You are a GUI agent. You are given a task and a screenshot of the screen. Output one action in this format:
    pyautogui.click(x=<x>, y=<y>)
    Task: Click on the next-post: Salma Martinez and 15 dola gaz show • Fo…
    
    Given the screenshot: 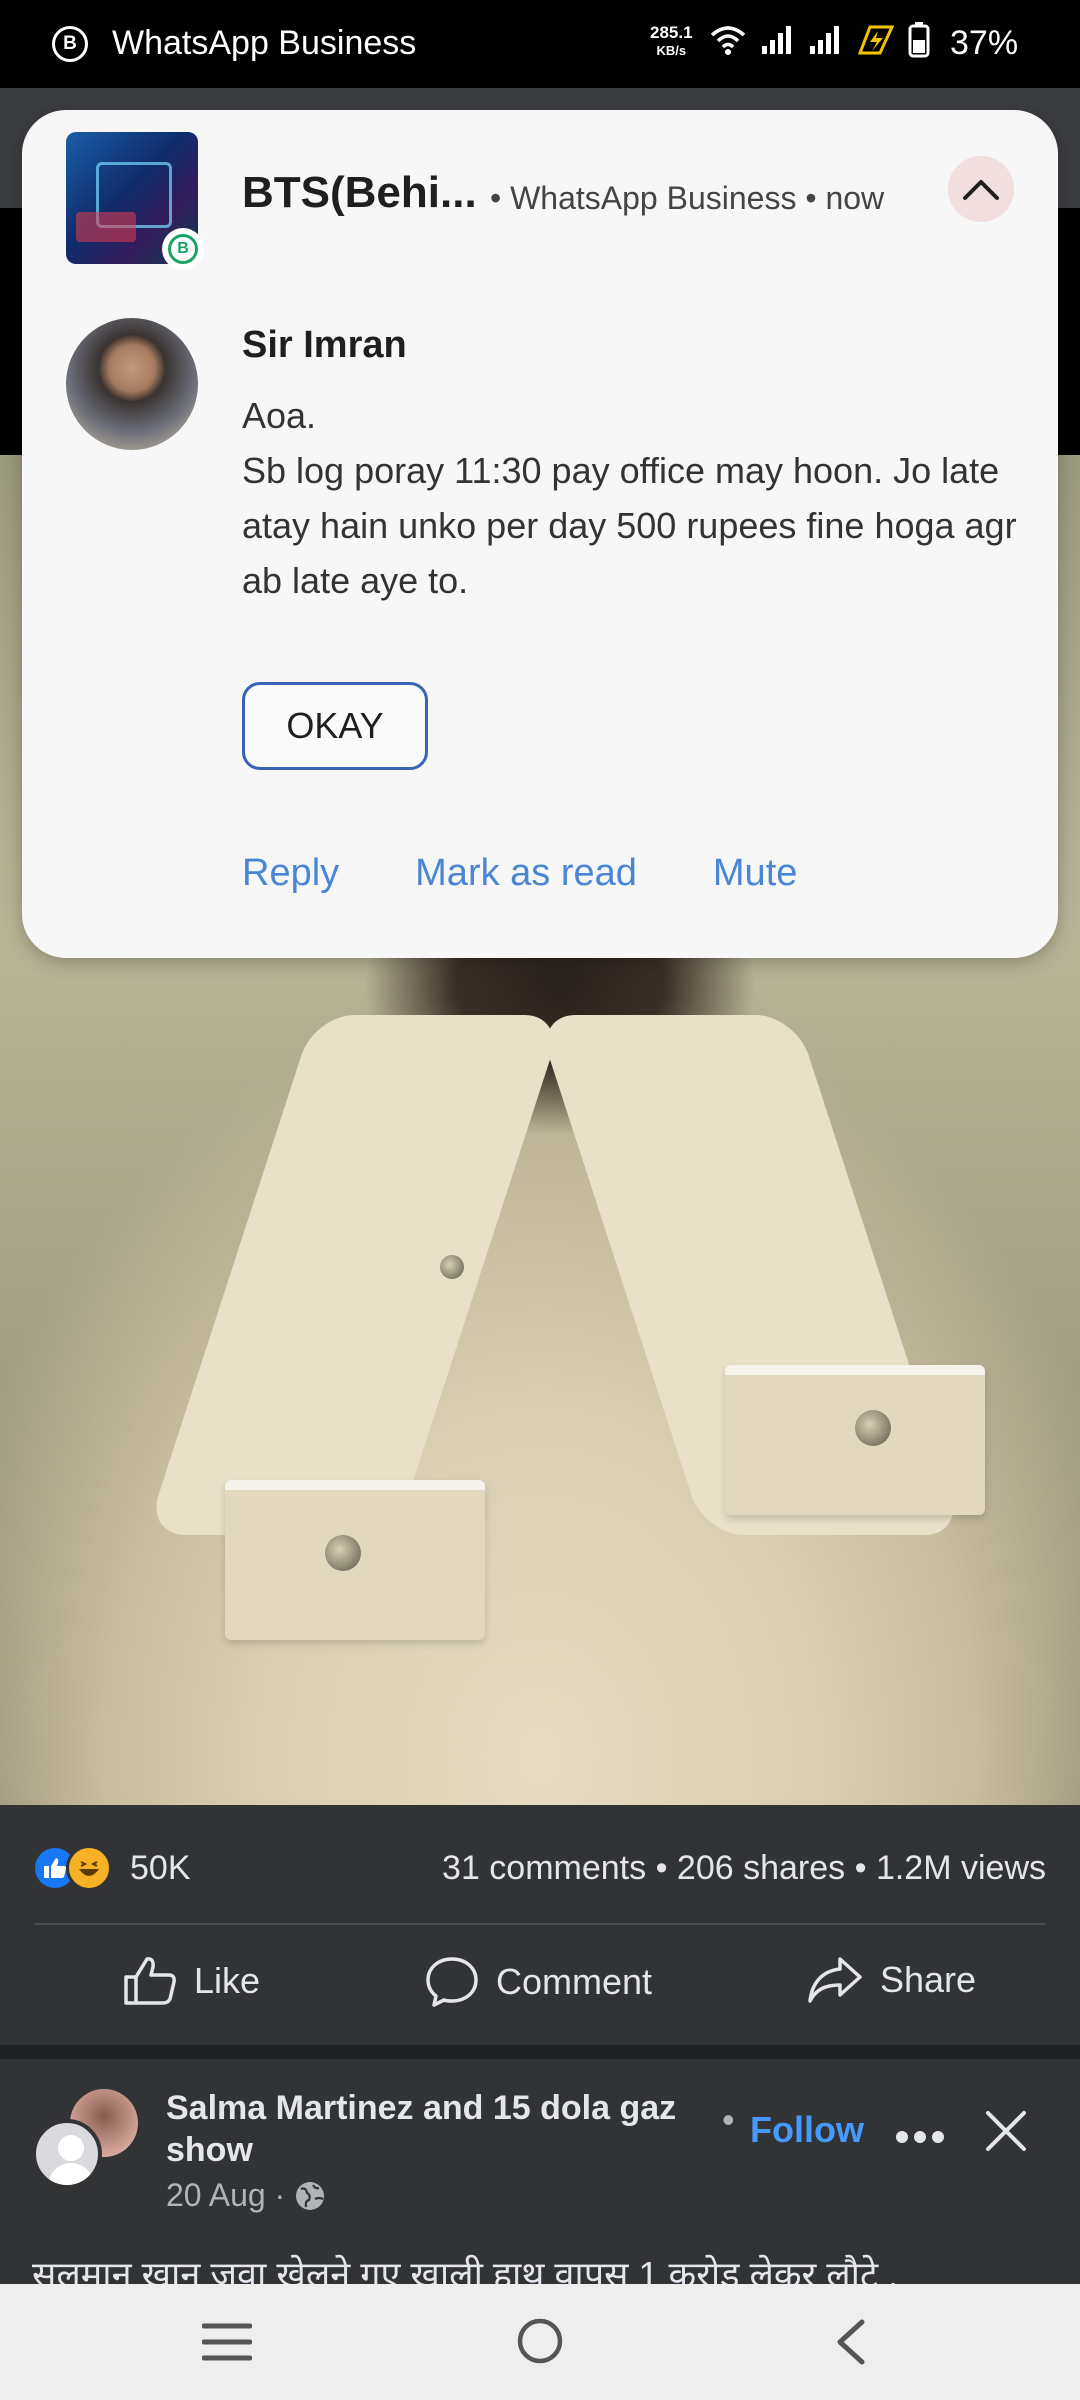 What is the action you would take?
    pyautogui.click(x=540, y=2171)
    